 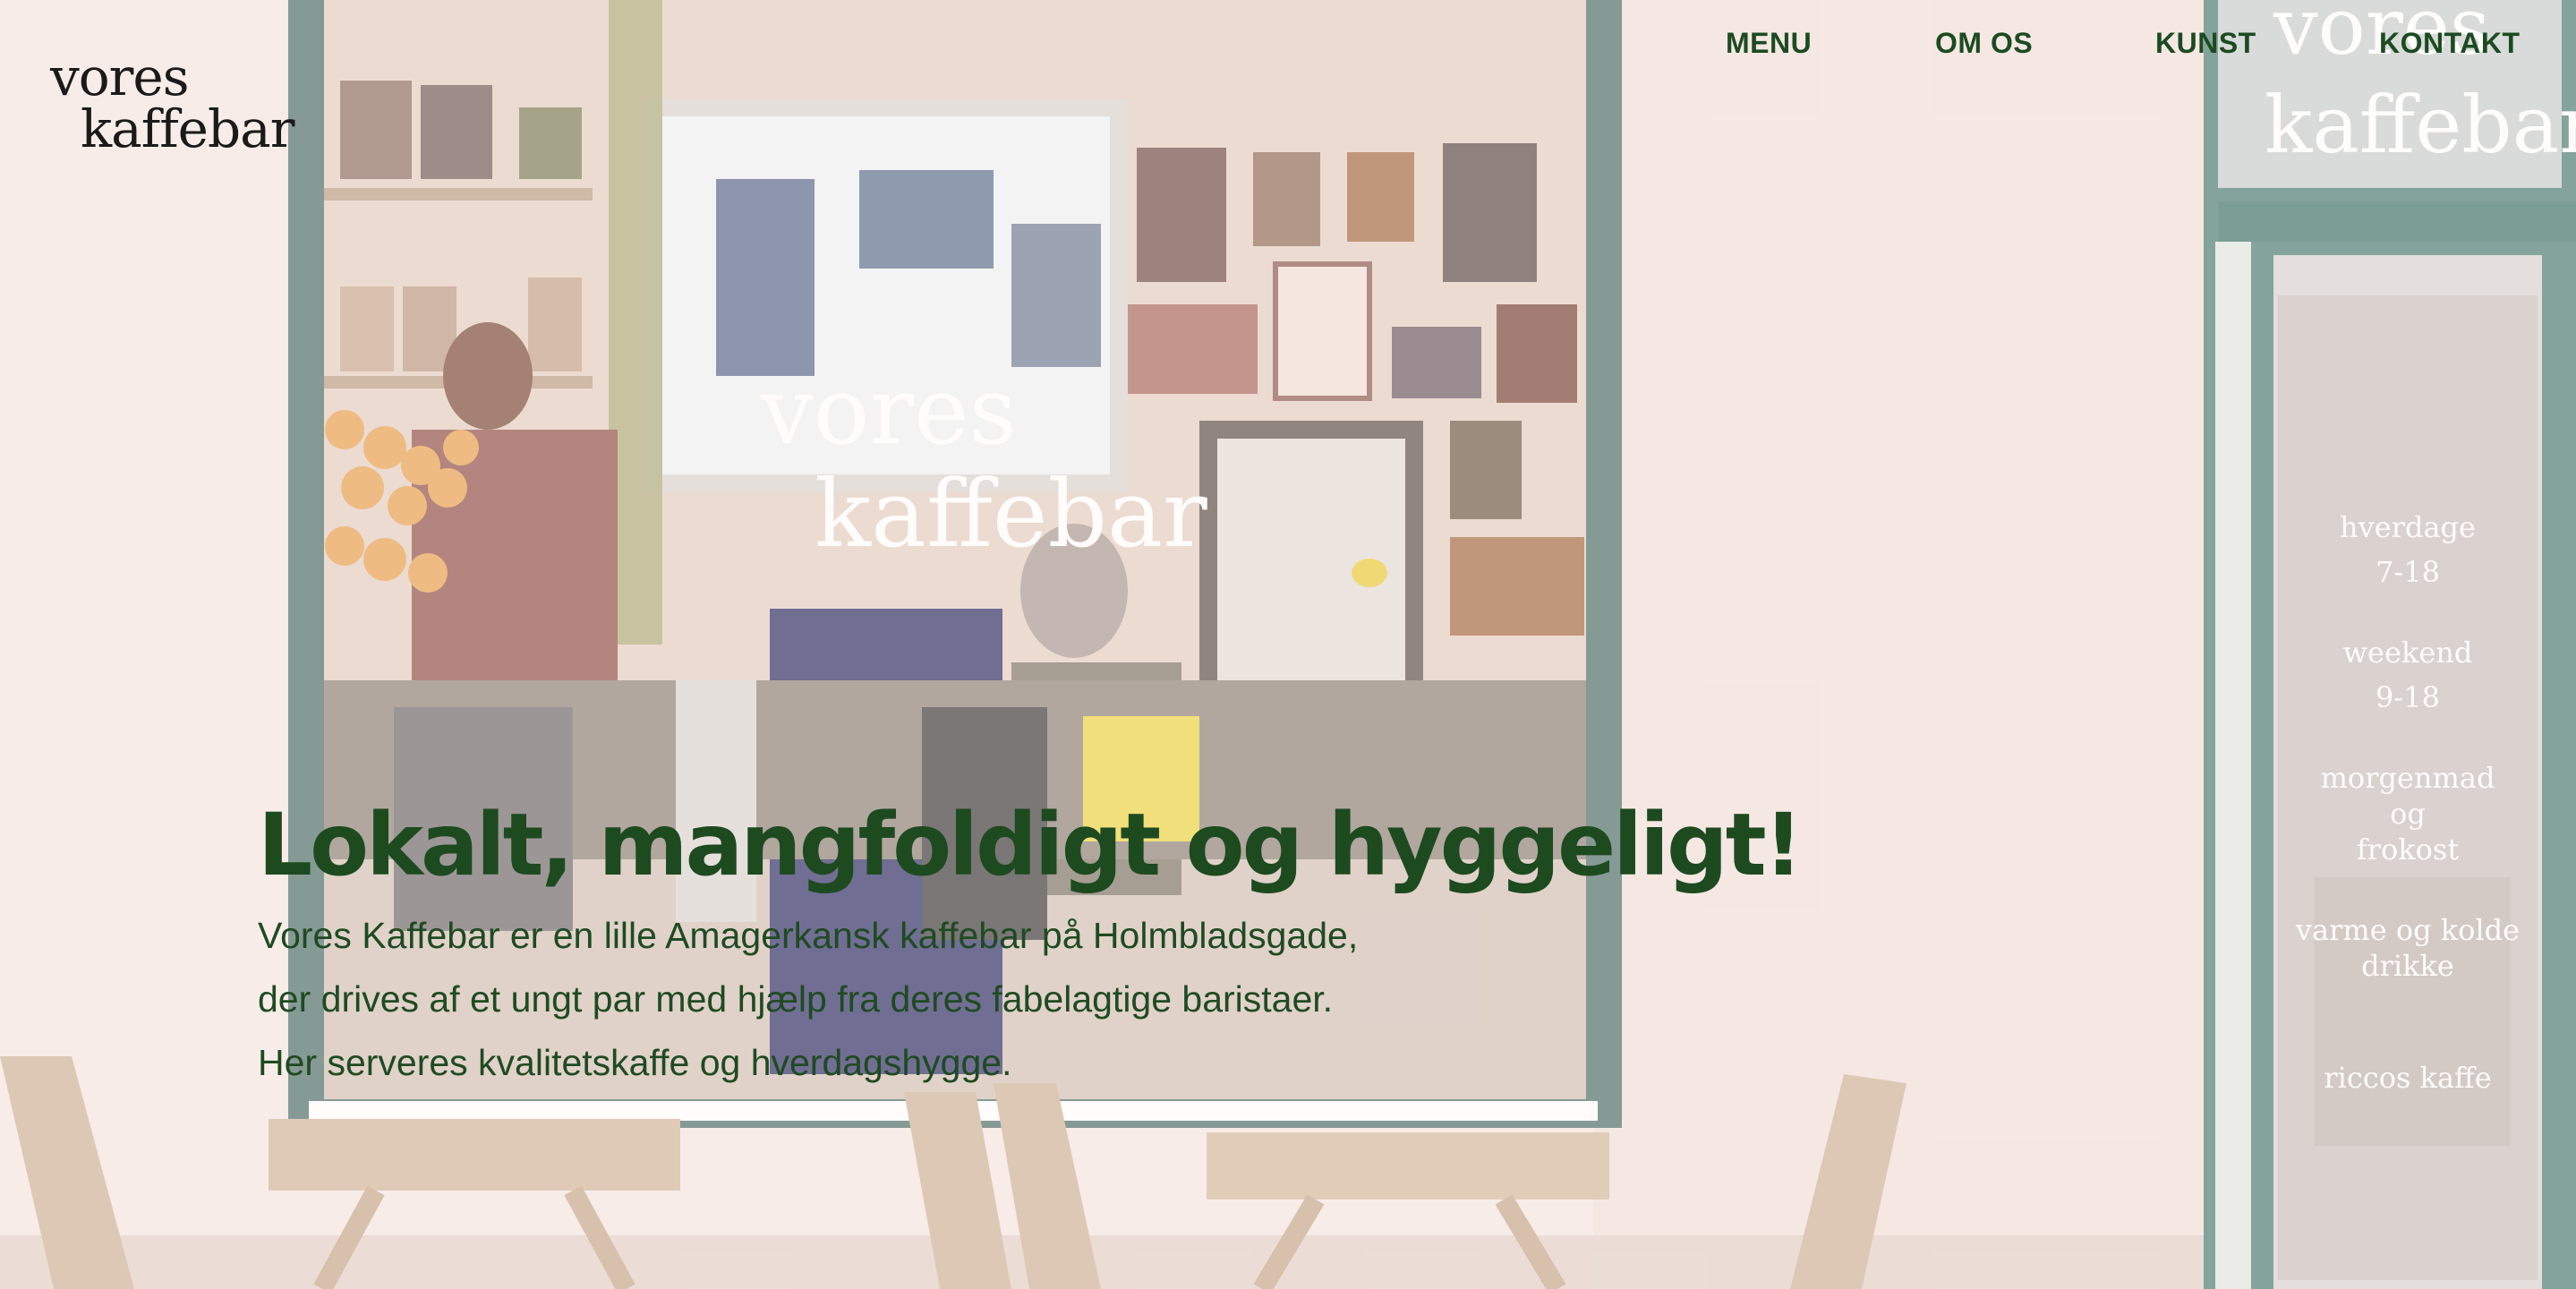 I want to click on nav-kunst: KUNST, so click(x=2205, y=44).